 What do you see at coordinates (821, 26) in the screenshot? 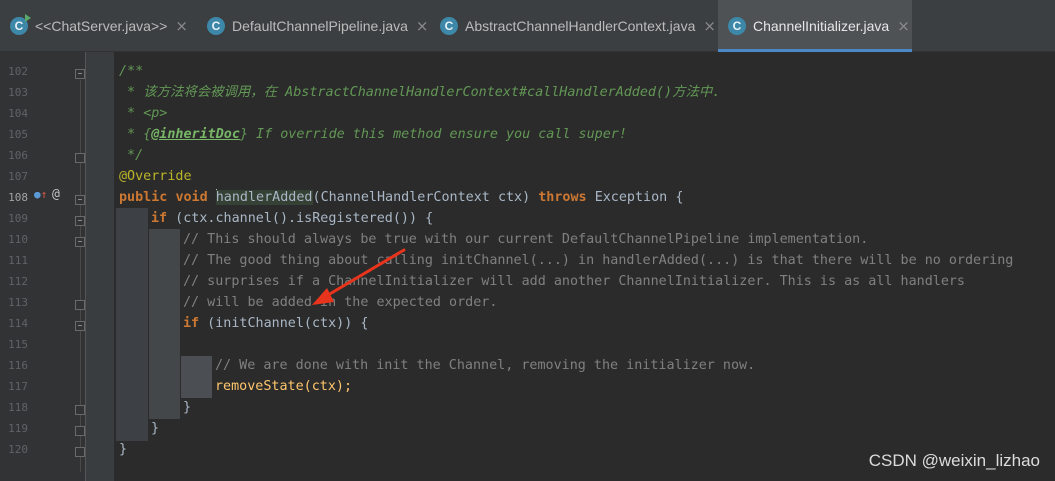
I see `tab-label: ChannelInitializer.java` at bounding box center [821, 26].